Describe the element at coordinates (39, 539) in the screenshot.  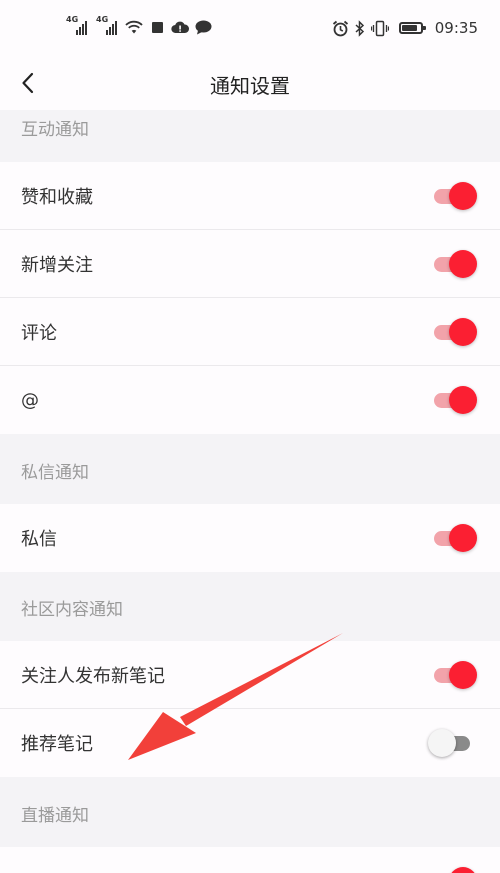
I see `setting-label: 私信` at that location.